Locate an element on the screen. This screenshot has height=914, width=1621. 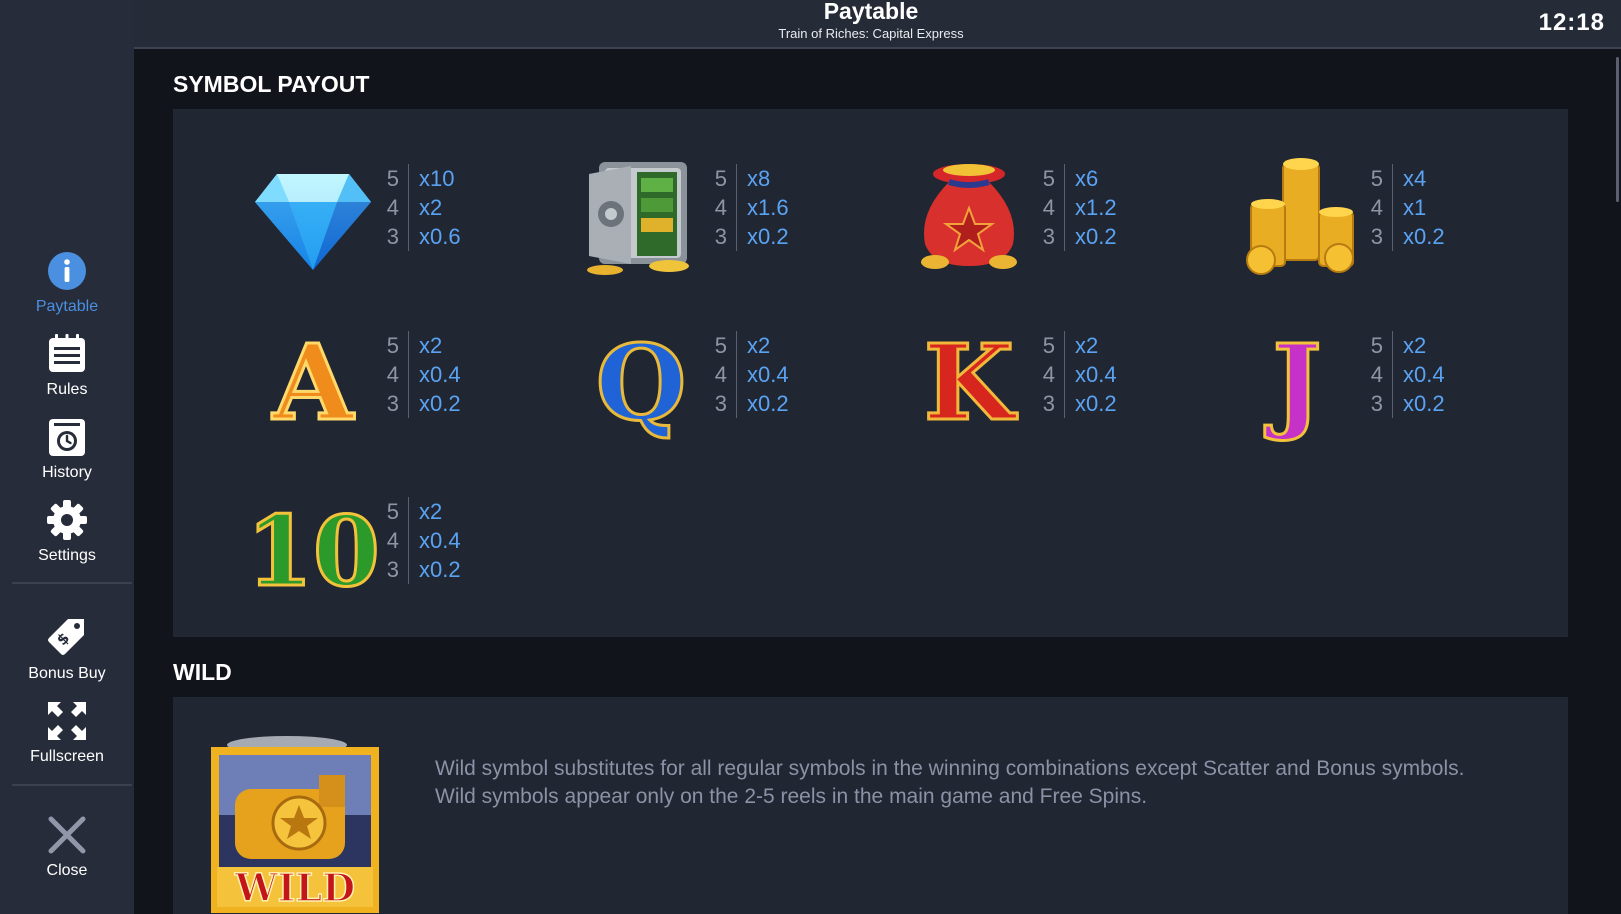
payout-row: 4 x1 is located at coordinates (1408, 207).